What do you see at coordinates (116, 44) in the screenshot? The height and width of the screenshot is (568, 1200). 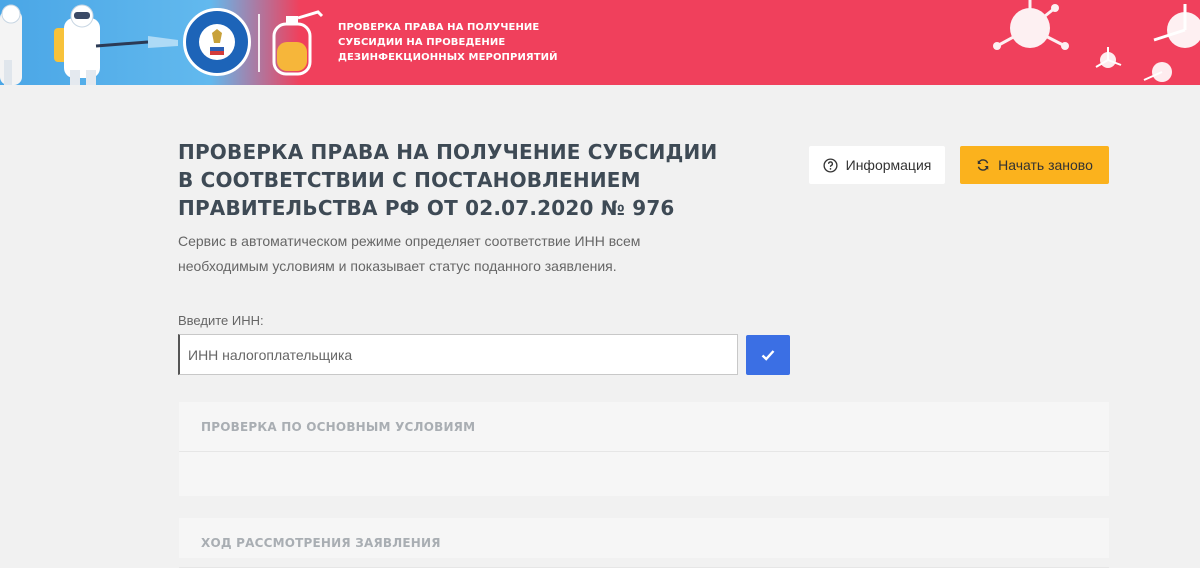 I see `disinfection-worker-icon` at bounding box center [116, 44].